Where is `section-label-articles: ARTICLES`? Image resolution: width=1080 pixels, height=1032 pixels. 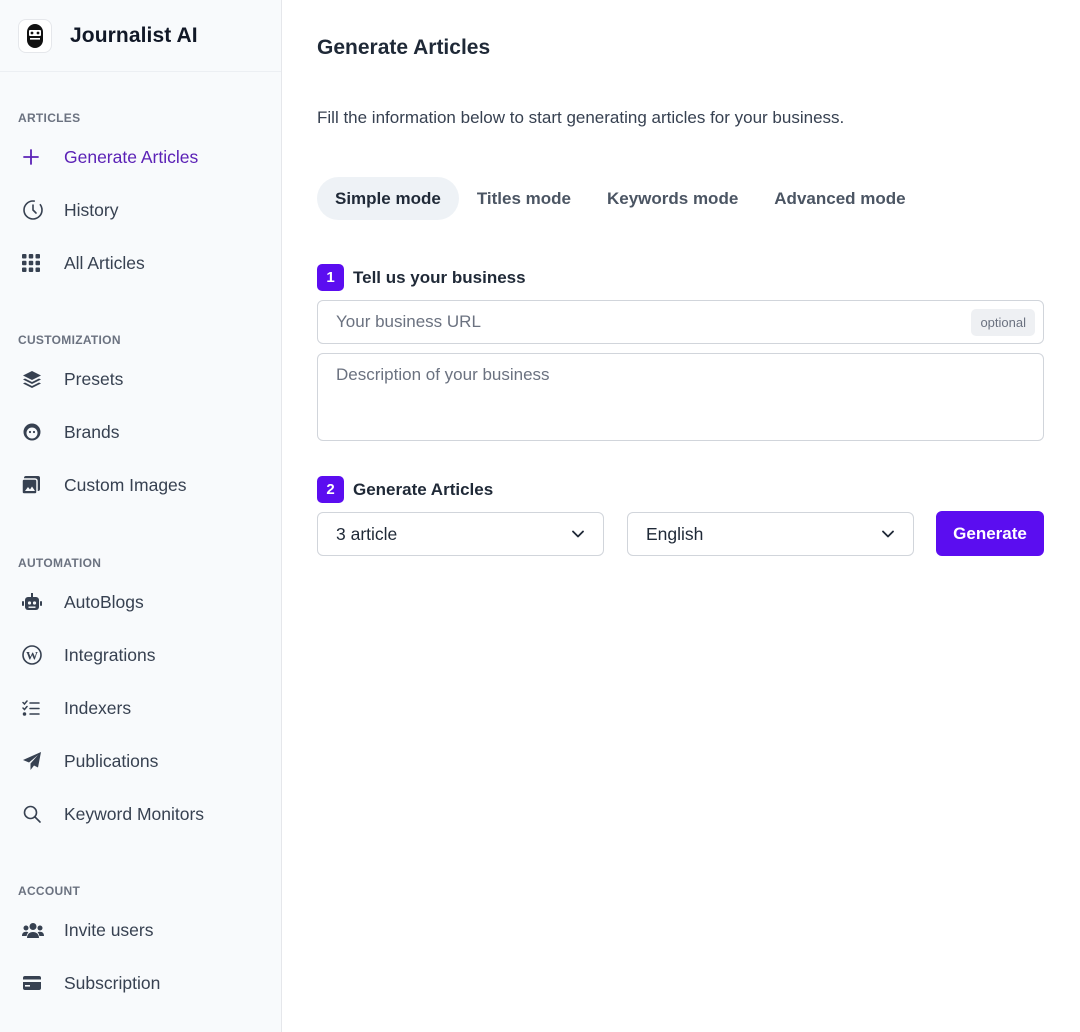 section-label-articles: ARTICLES is located at coordinates (49, 118).